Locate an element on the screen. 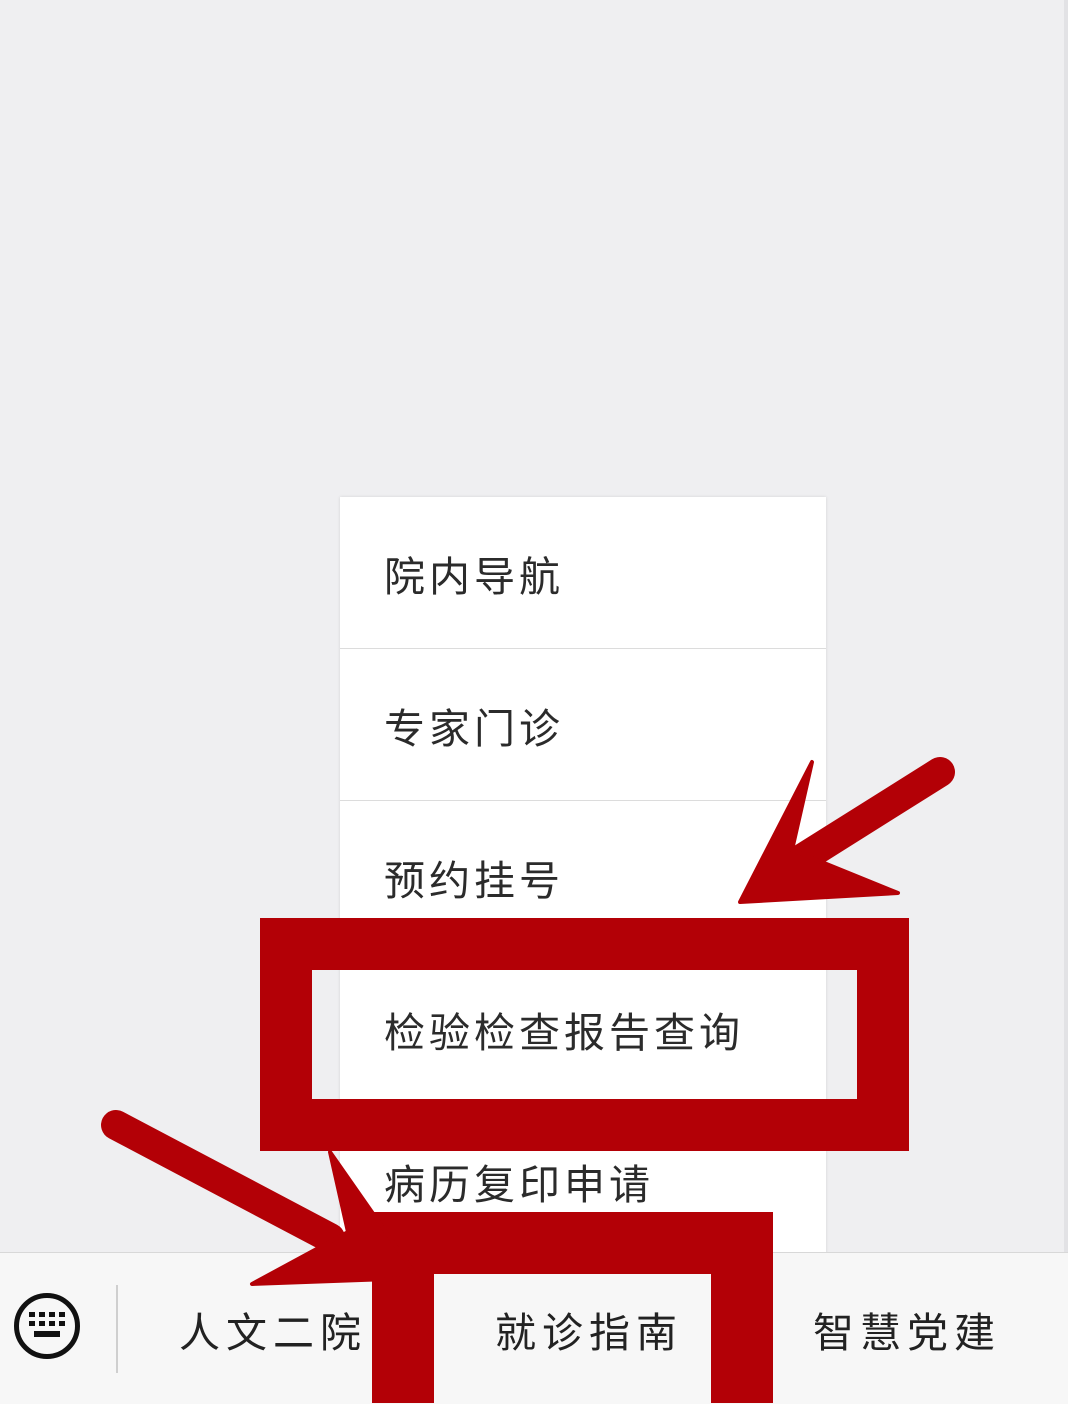  menu-tab-humanities: 人文二院 is located at coordinates (273, 1329).